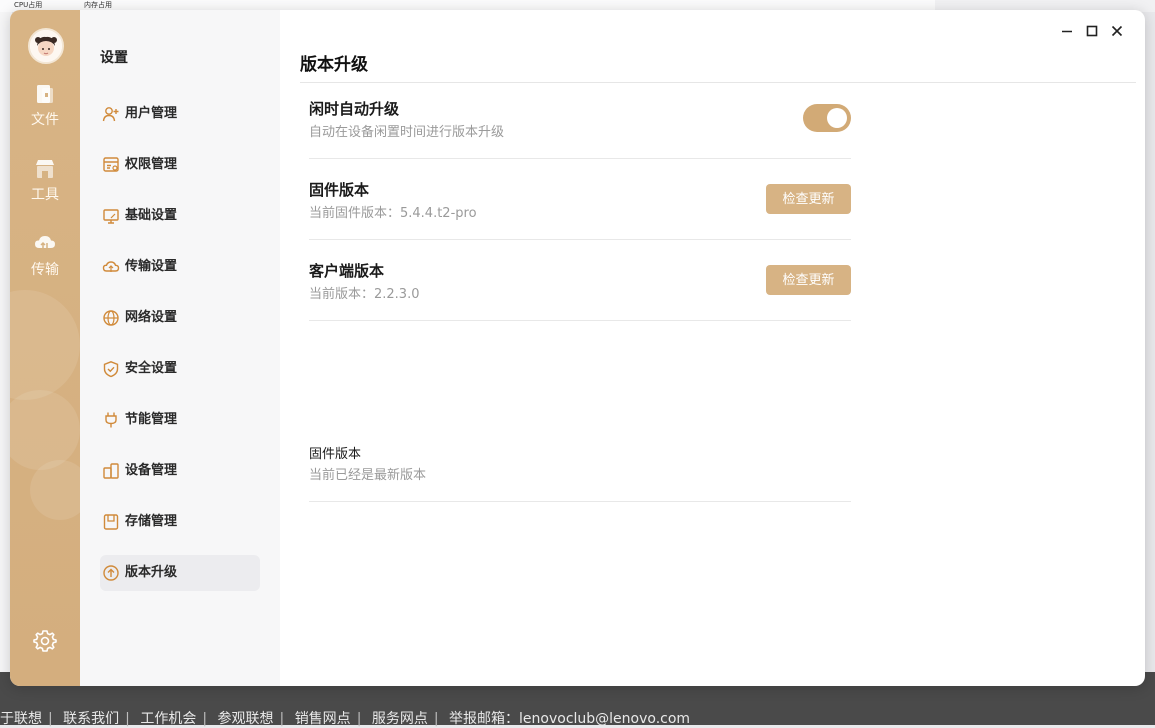 The height and width of the screenshot is (728, 1155). What do you see at coordinates (393, 213) in the screenshot?
I see `firmware-version-desc: 当前固件版本：5.4.4.t2-pro` at bounding box center [393, 213].